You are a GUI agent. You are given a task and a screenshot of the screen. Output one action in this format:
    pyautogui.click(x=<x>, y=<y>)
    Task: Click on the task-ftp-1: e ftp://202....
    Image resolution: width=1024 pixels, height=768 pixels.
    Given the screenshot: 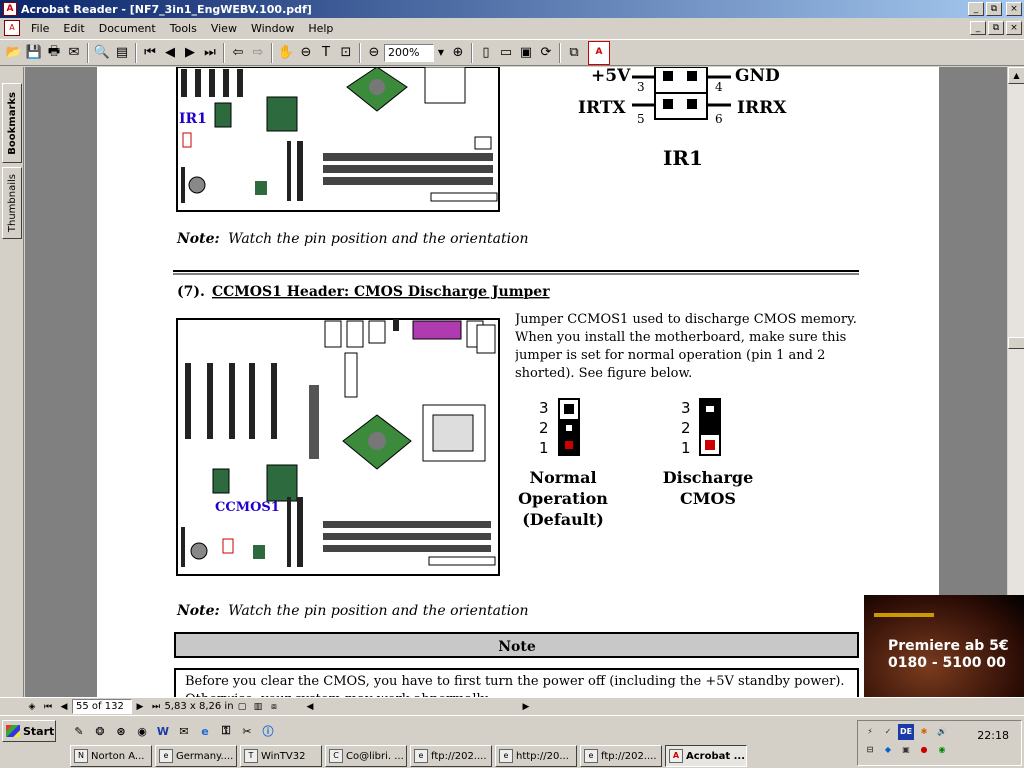 What is the action you would take?
    pyautogui.click(x=451, y=756)
    